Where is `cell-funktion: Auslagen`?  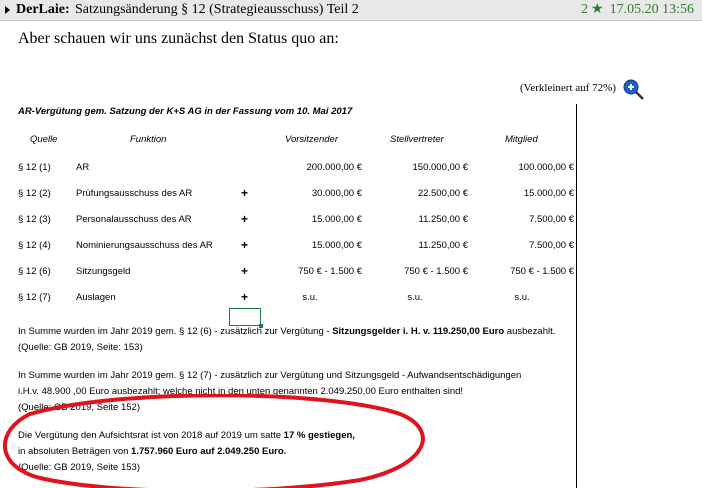
cell-funktion: Auslagen is located at coordinates (96, 297).